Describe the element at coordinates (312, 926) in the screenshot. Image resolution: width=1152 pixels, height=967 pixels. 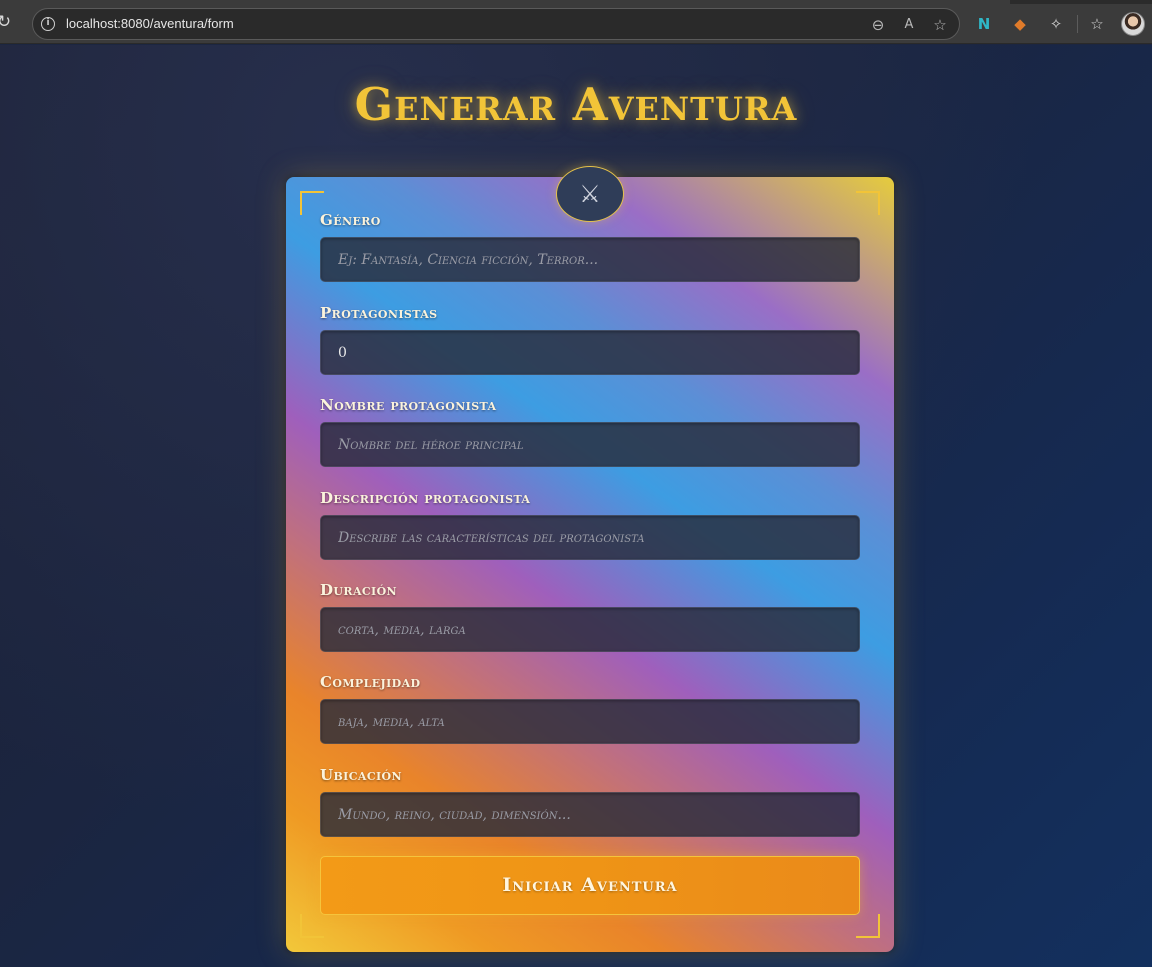
I see `corner-ornament-bottom-left` at that location.